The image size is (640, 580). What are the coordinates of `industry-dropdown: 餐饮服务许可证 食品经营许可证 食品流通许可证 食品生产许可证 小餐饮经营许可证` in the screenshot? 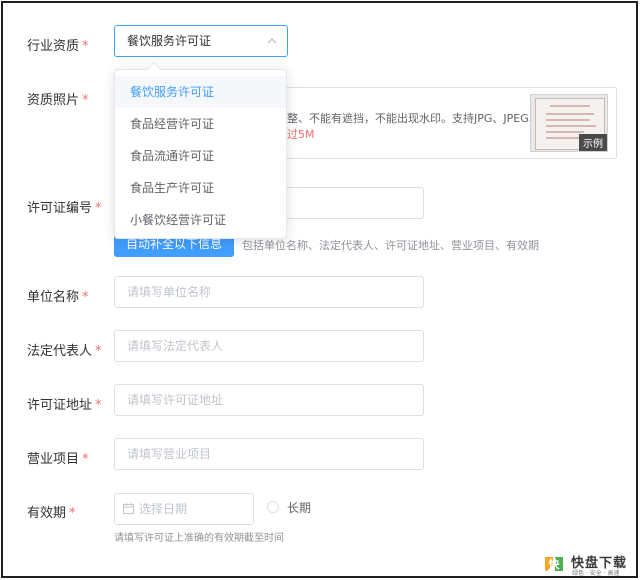 It's located at (200, 150).